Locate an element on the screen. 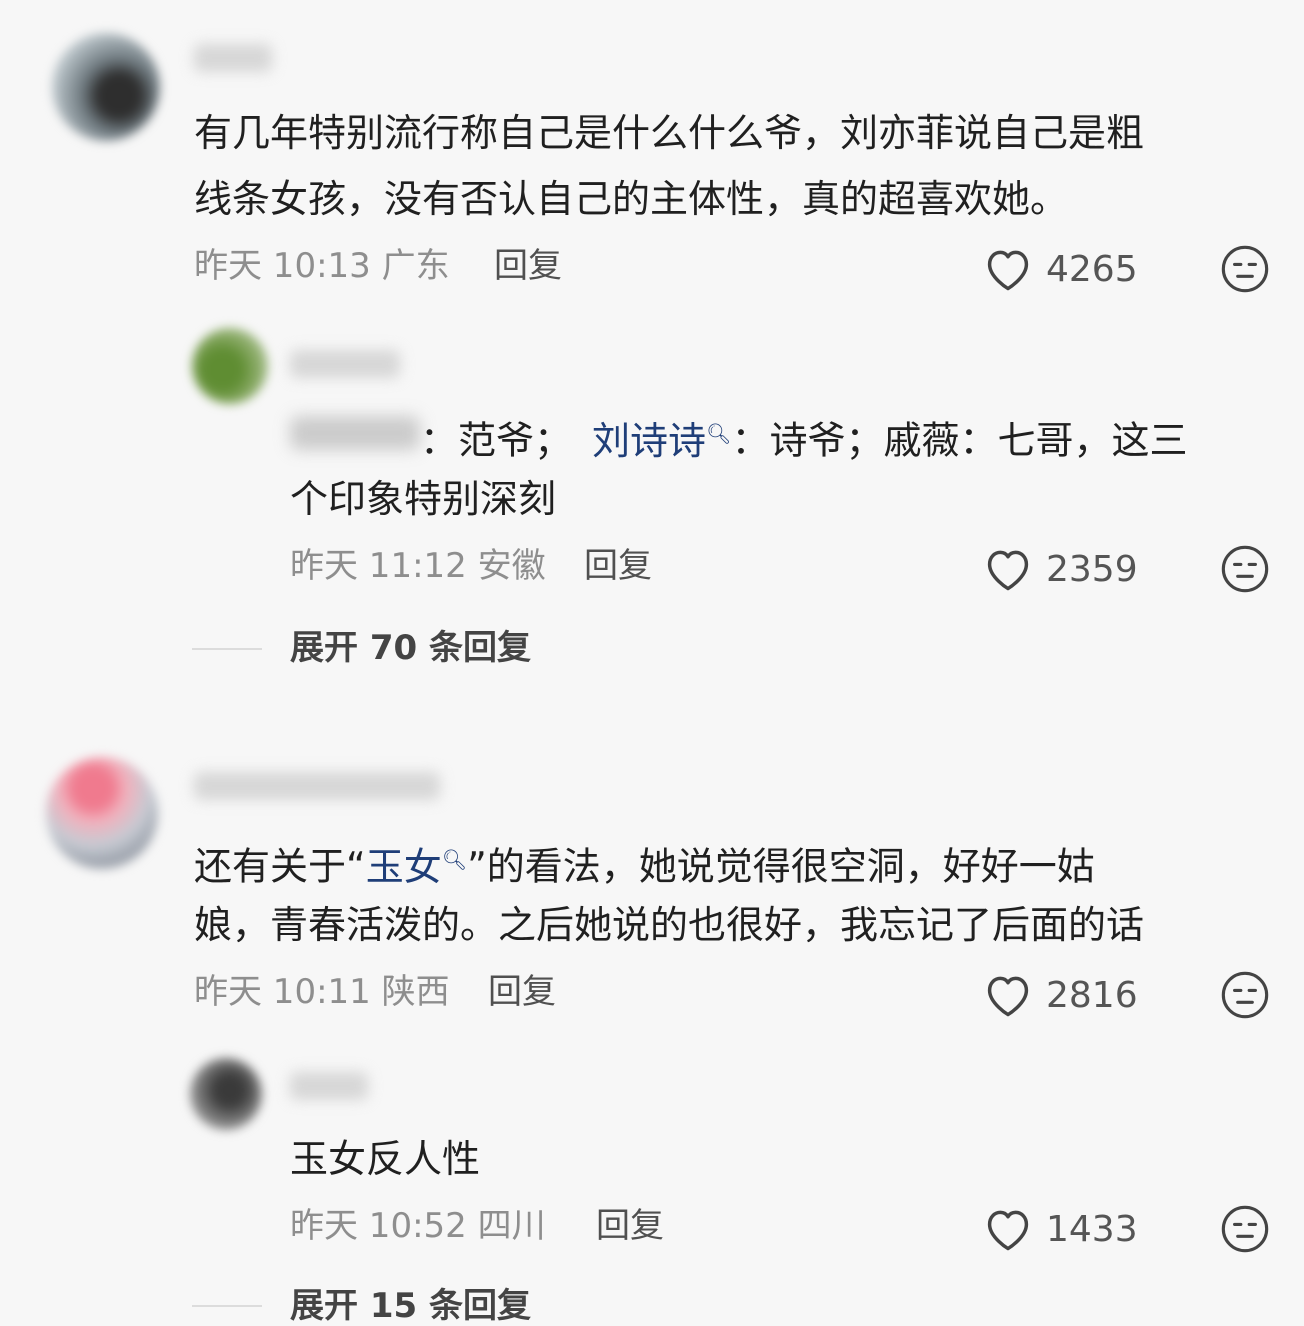 The height and width of the screenshot is (1326, 1304). like-count: 1433 is located at coordinates (1092, 1229).